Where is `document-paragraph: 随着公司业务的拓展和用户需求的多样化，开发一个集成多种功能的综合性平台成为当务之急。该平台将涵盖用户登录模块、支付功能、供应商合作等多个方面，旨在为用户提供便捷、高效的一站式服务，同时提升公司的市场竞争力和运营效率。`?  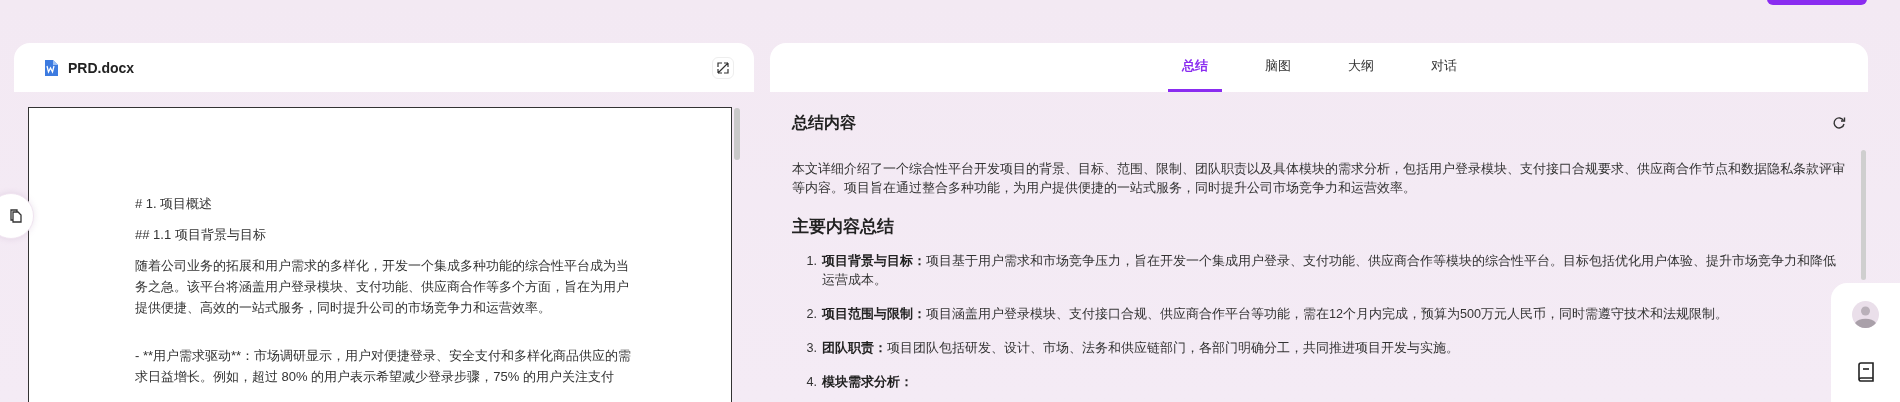 document-paragraph: 随着公司业务的拓展和用户需求的多样化，开发一个集成多种功能的综合性平台成为当务之急。该平台将涵盖用户登录模块、支付功能、供应商合作等多个方面，旨在为用户提供便捷、高效的一站式服务，同时提升公司的市场竞争力和运营效率。 is located at coordinates (382, 287).